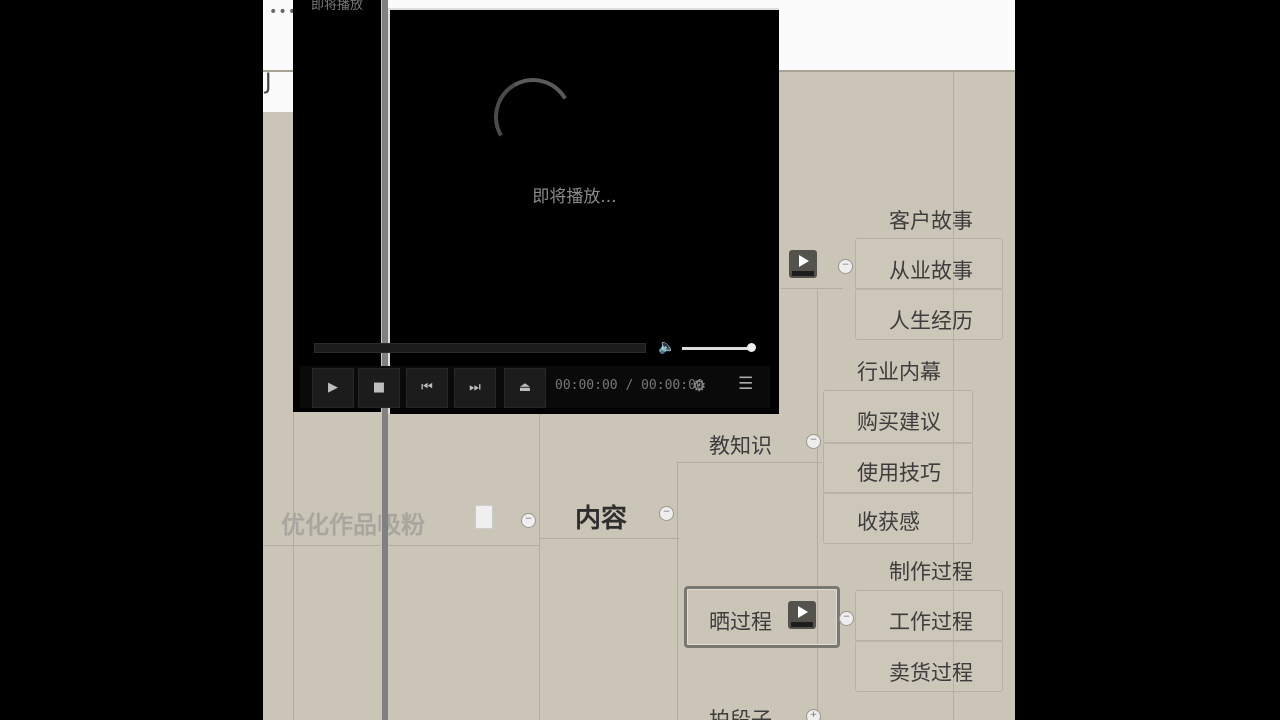  Describe the element at coordinates (931, 270) in the screenshot. I see `node-story-child: 从业故事` at that location.